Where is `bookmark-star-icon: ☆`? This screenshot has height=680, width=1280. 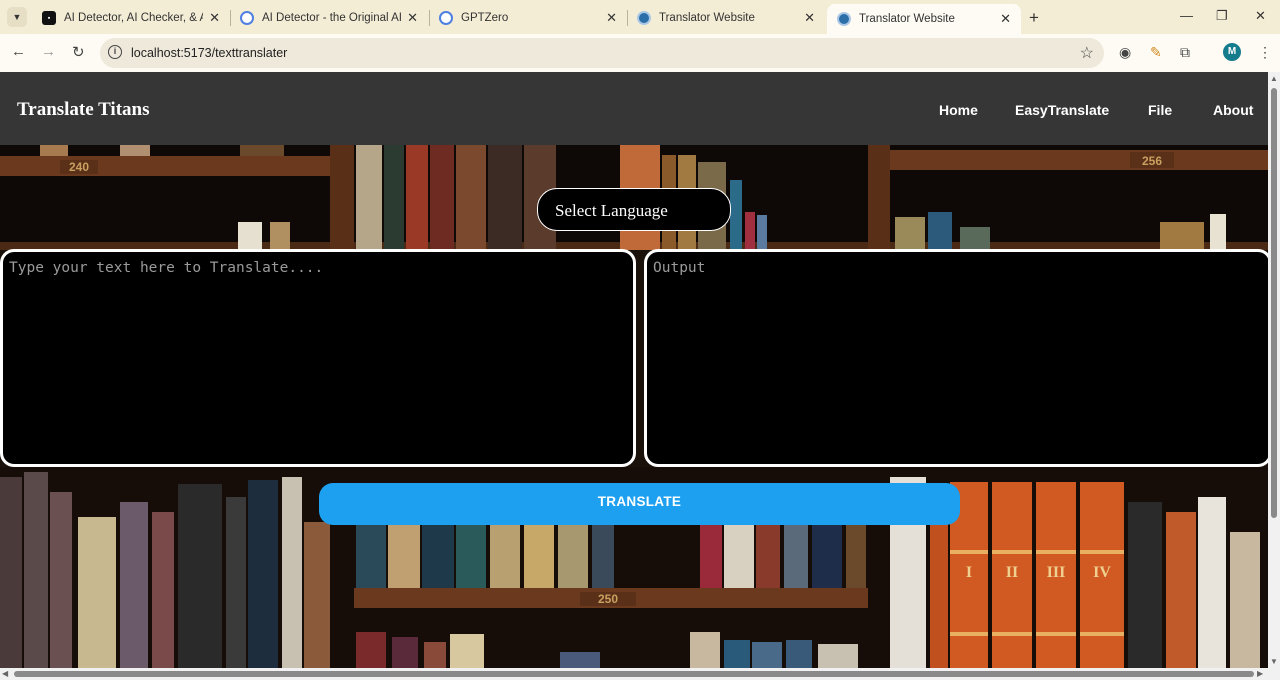
bookmark-star-icon: ☆ is located at coordinates (1087, 53).